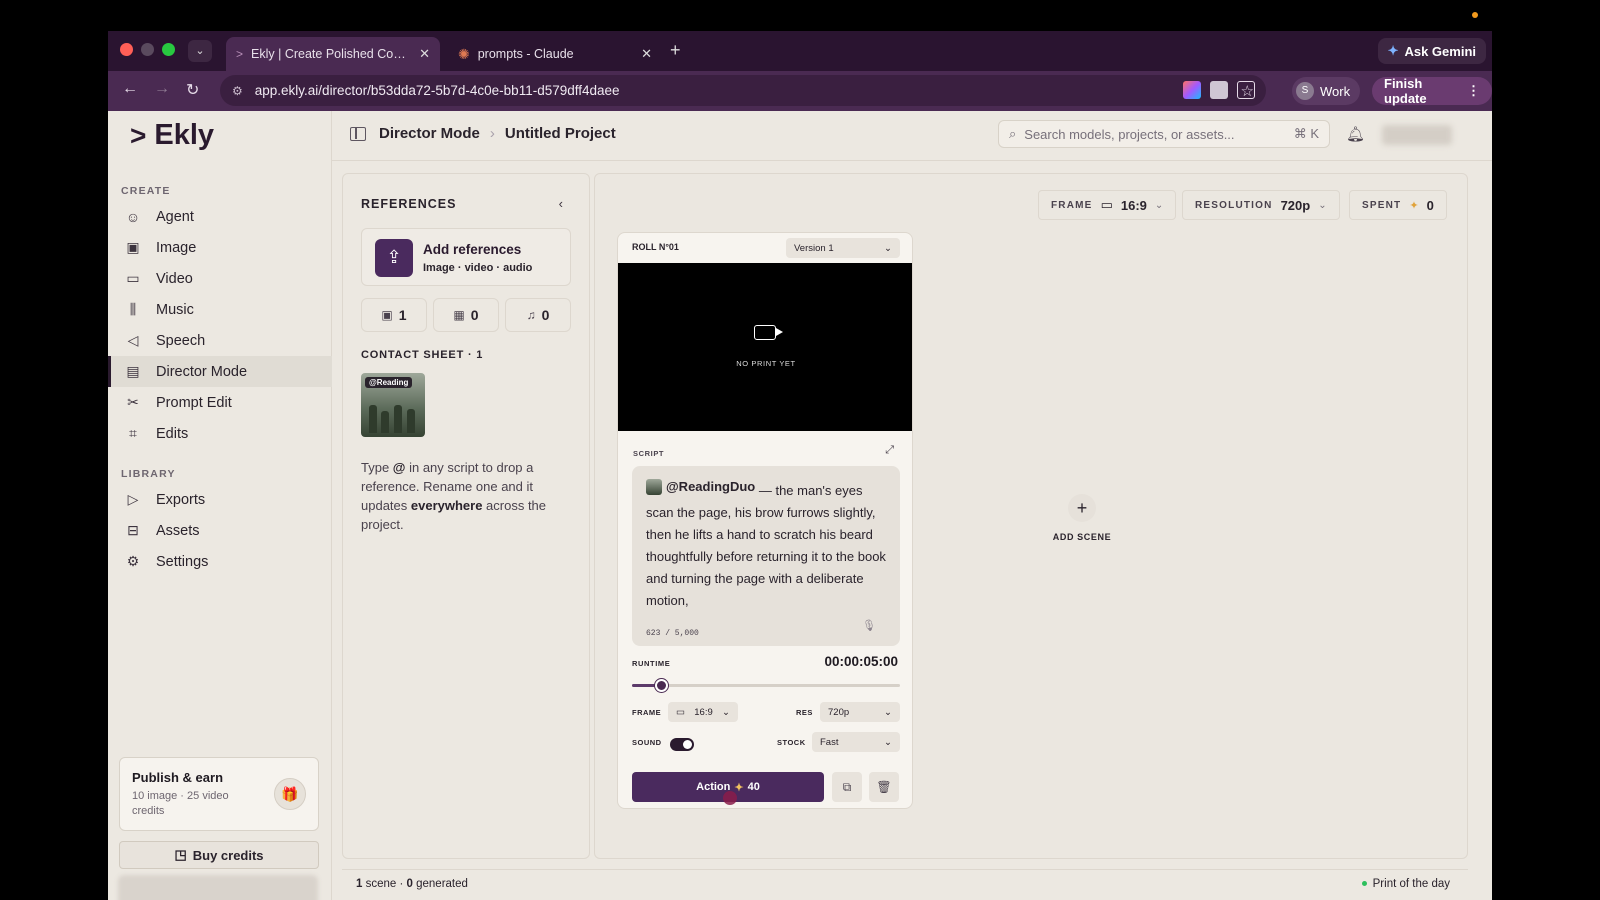  I want to click on user-account-blurred, so click(218, 887).